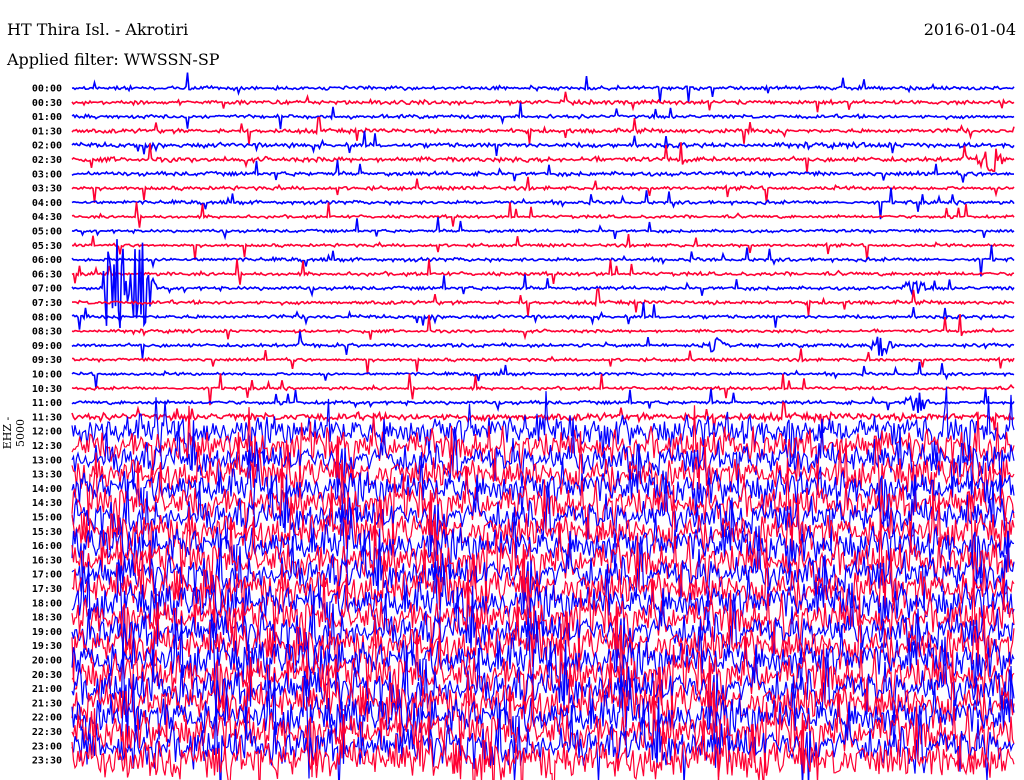 This screenshot has width=1024, height=780. Describe the element at coordinates (47, 260) in the screenshot. I see `time-tick-label: 06:00` at that location.